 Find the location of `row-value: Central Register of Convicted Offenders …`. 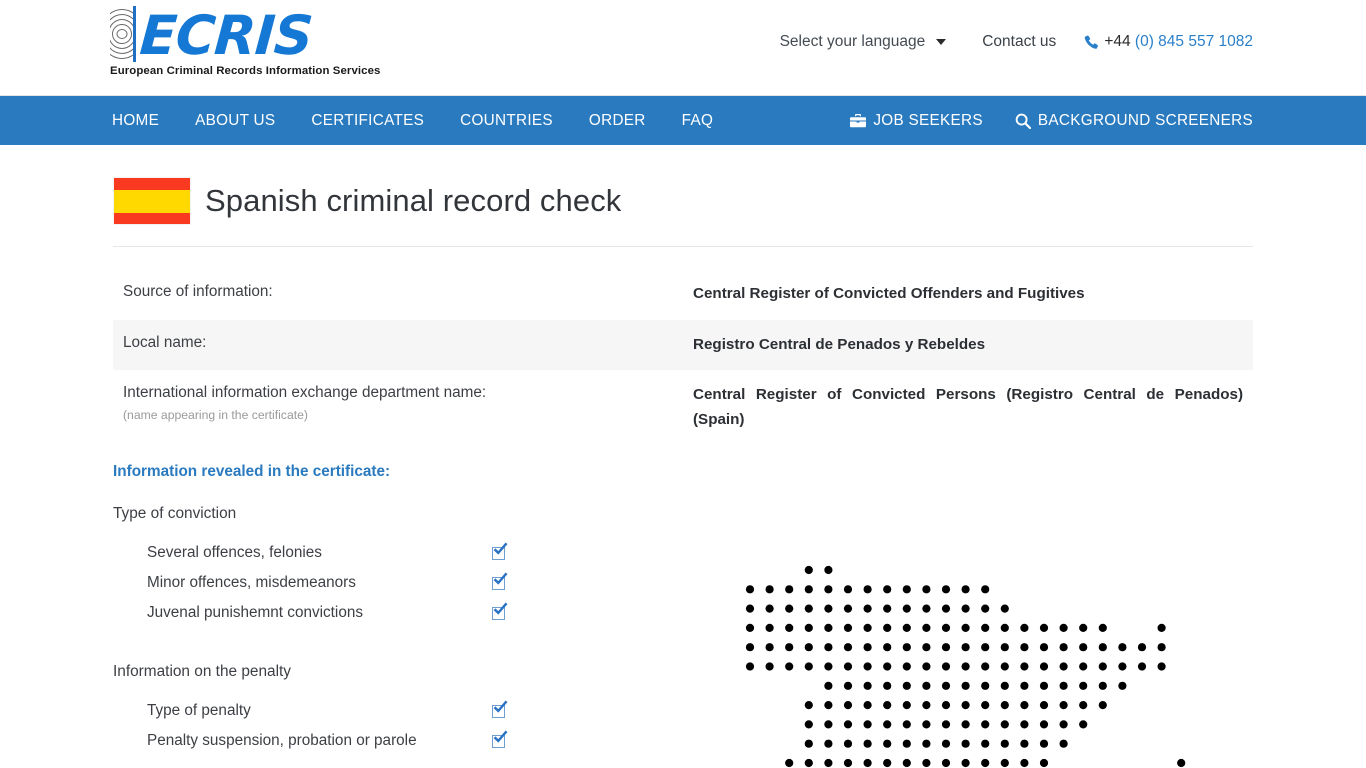

row-value: Central Register of Convicted Offenders … is located at coordinates (889, 293).